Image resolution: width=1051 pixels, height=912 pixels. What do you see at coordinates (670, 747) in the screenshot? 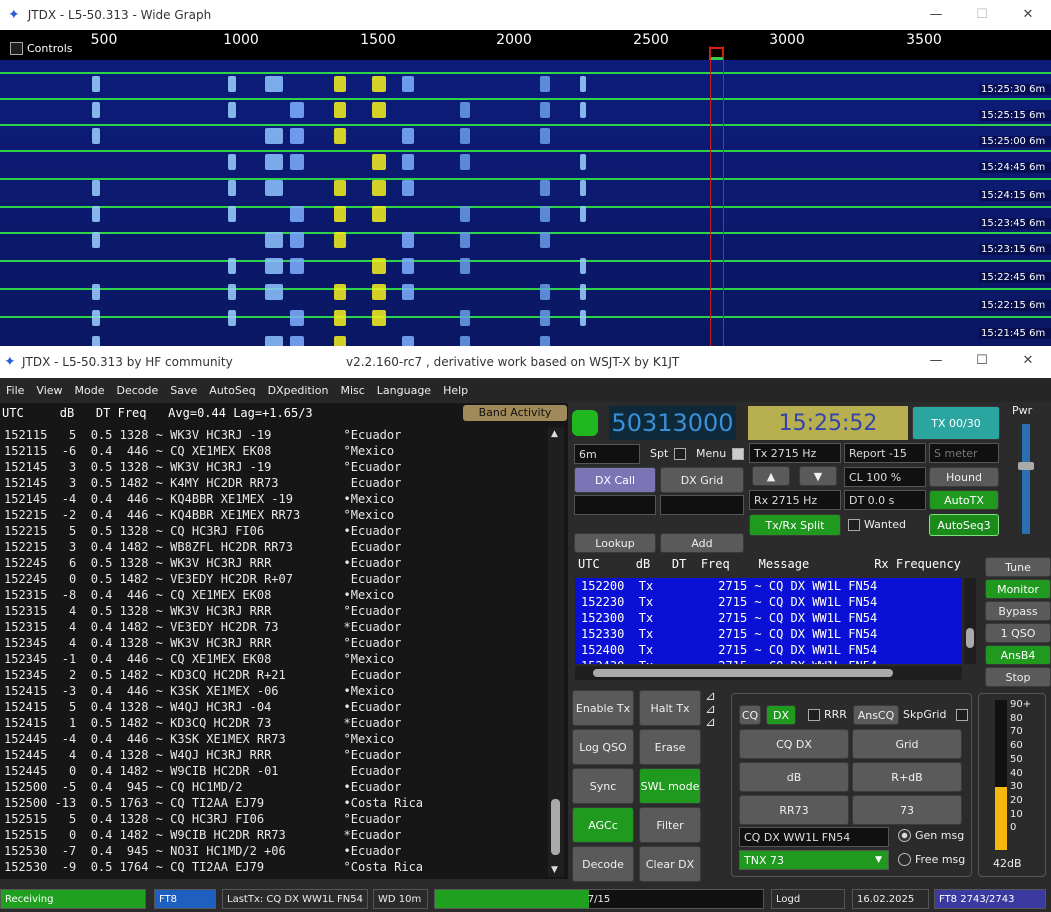
I see `erase-button: Erase` at bounding box center [670, 747].